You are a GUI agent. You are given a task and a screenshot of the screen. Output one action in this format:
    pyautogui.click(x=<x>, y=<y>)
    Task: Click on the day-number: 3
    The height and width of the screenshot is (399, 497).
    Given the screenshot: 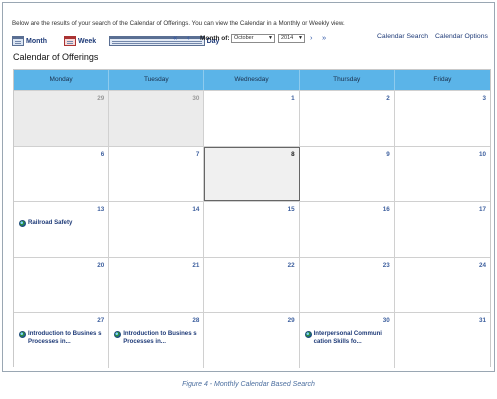 What is the action you would take?
    pyautogui.click(x=485, y=98)
    